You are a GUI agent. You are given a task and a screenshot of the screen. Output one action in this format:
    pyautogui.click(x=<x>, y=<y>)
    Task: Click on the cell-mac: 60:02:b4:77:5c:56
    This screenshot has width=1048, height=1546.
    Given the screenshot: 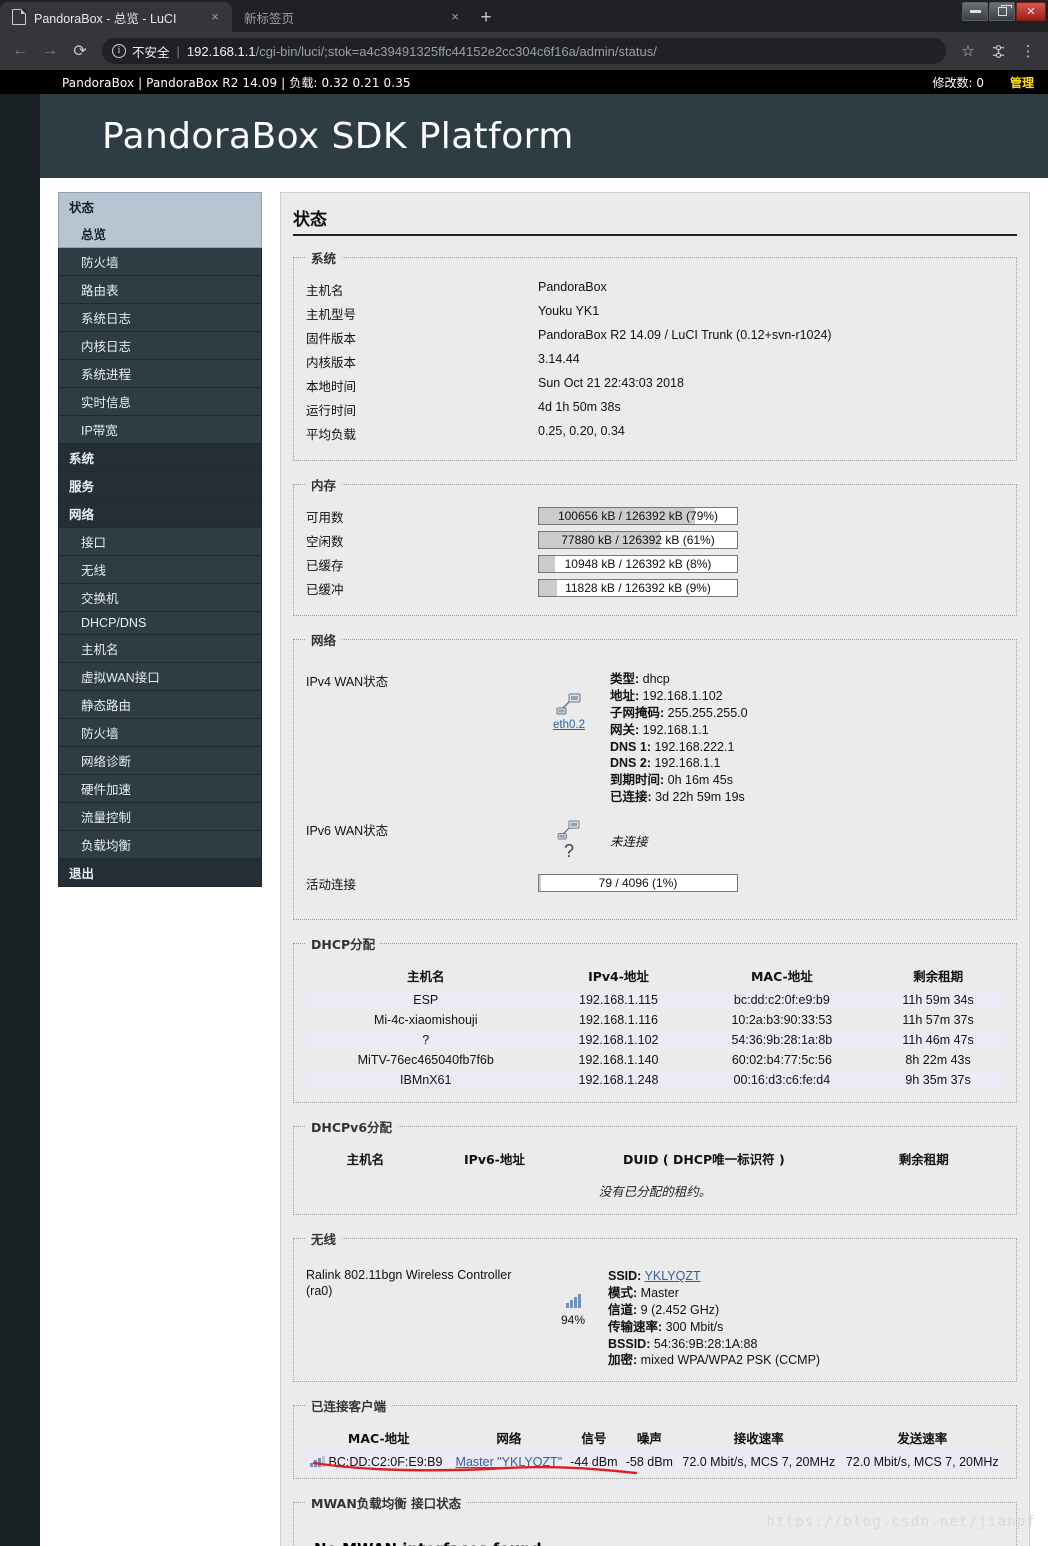 What is the action you would take?
    pyautogui.click(x=781, y=1060)
    